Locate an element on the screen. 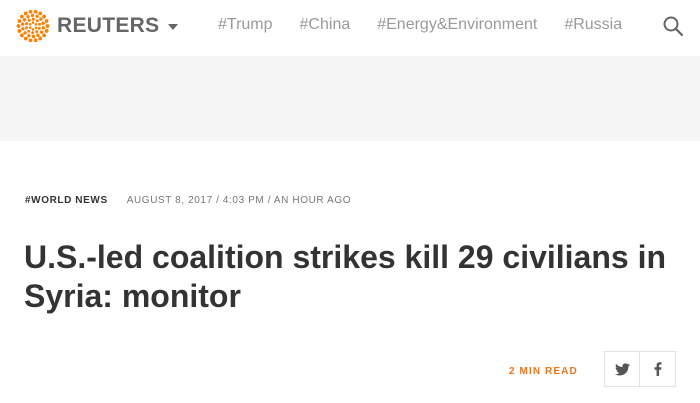  nav-link-trump: #Trump is located at coordinates (245, 25).